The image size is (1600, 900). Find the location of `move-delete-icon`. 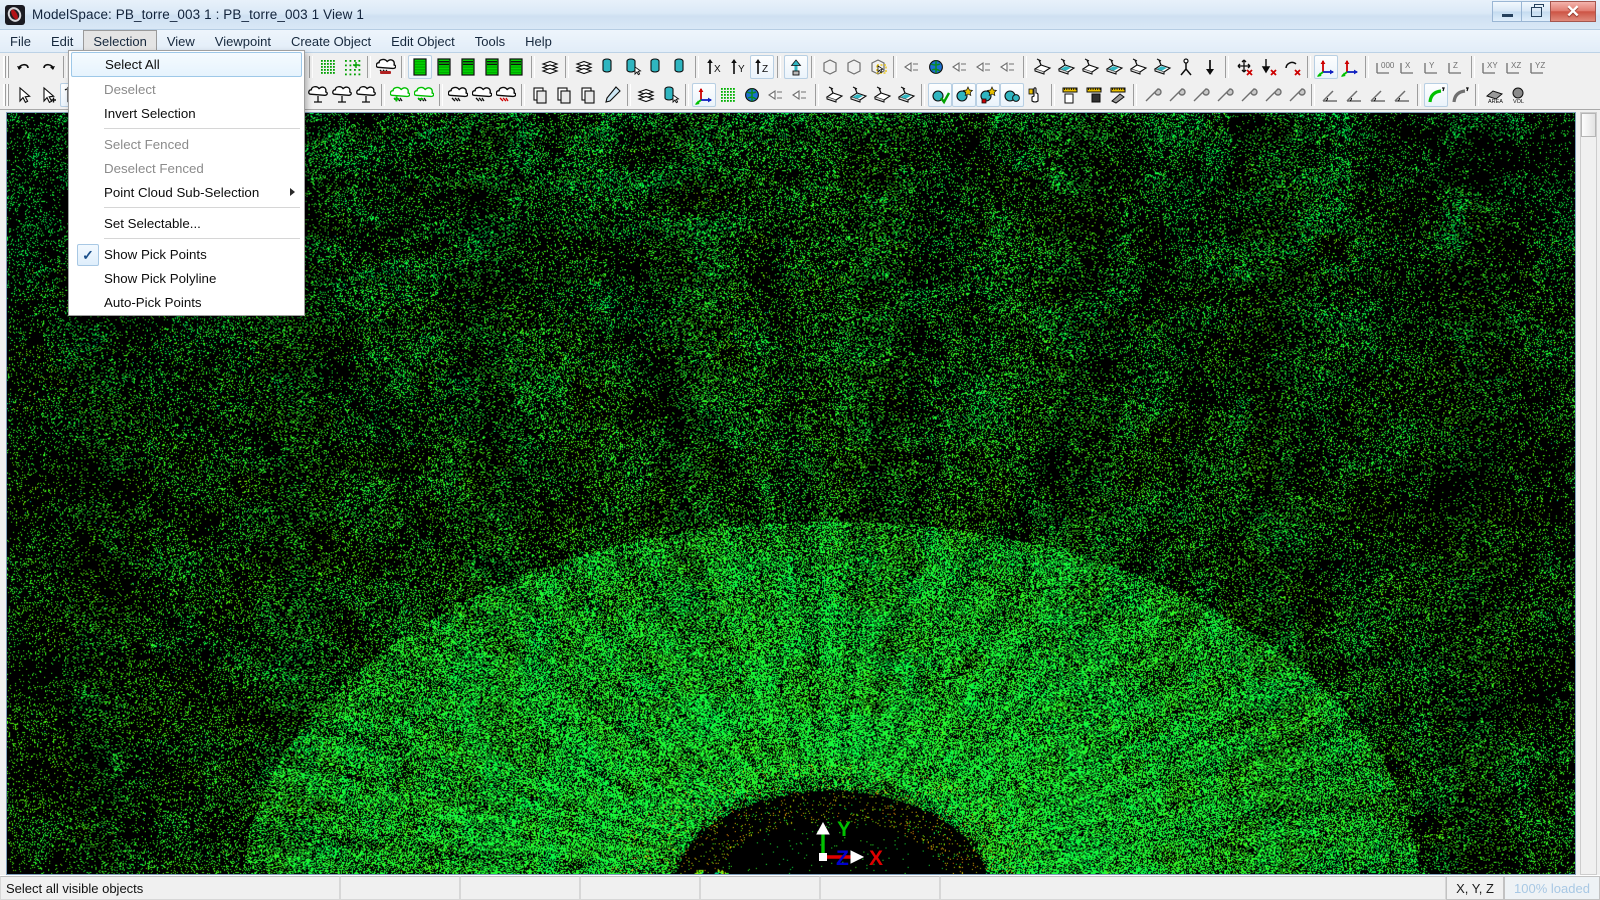

move-delete-icon is located at coordinates (1244, 67).